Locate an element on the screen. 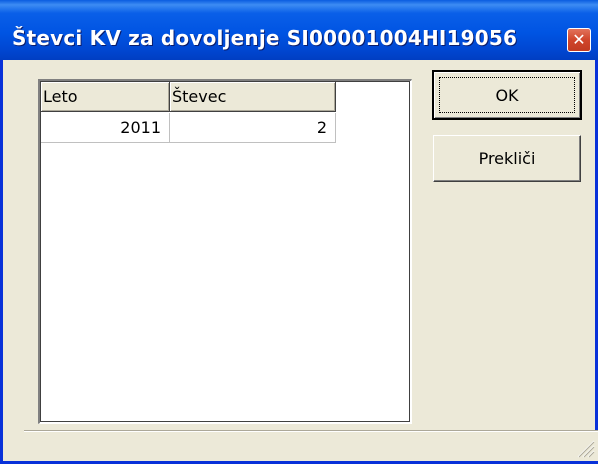 The image size is (598, 464). close-button: ✕ is located at coordinates (579, 40).